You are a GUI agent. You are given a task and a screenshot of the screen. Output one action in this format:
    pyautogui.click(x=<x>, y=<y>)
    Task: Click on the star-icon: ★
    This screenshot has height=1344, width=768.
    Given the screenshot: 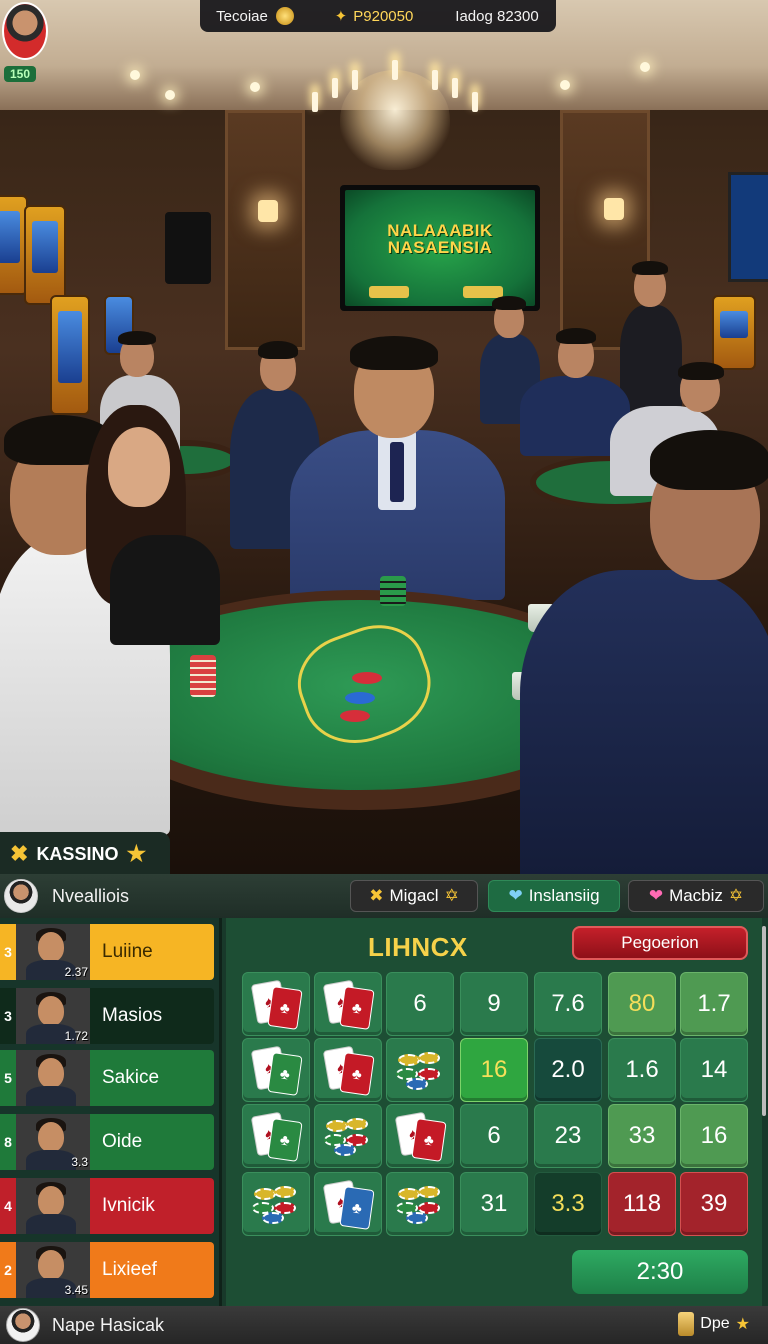 What is the action you would take?
    pyautogui.click(x=136, y=853)
    